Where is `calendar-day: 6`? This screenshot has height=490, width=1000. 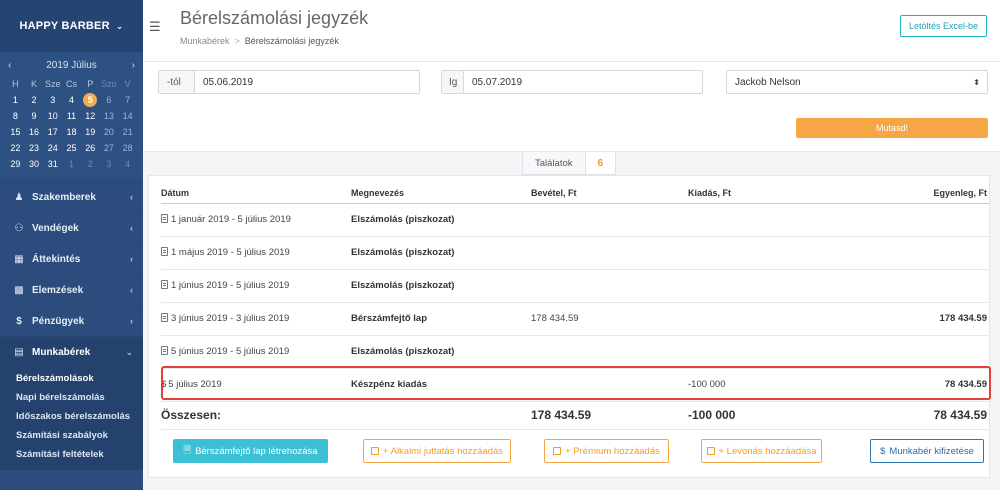 calendar-day: 6 is located at coordinates (109, 100).